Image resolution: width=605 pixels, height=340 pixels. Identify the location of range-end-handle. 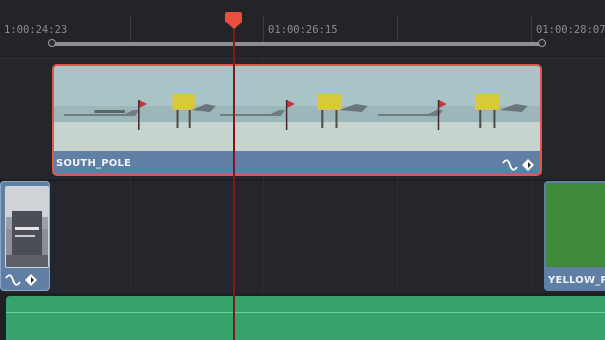
(542, 43).